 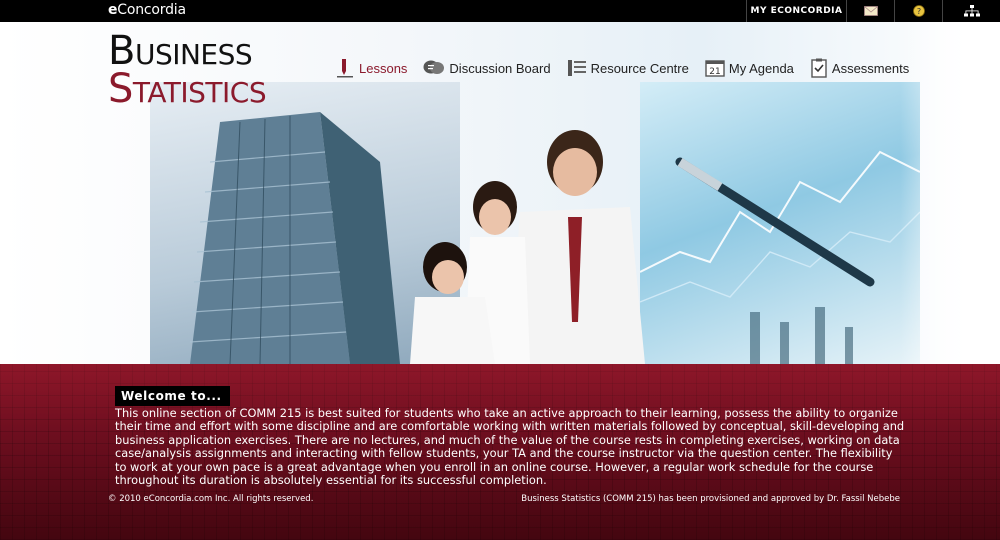 I want to click on top-nav: MY ECONCORDIA ?, so click(x=873, y=11).